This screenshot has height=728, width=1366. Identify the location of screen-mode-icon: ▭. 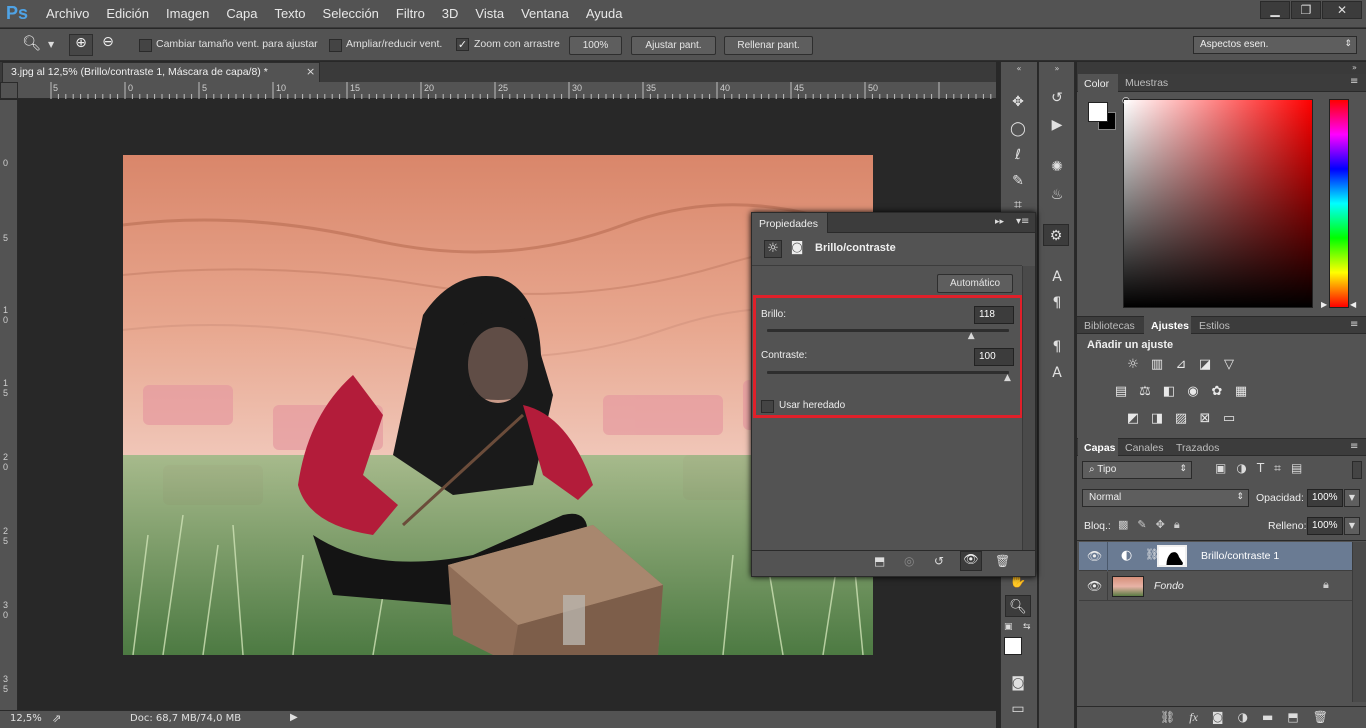
(1018, 709).